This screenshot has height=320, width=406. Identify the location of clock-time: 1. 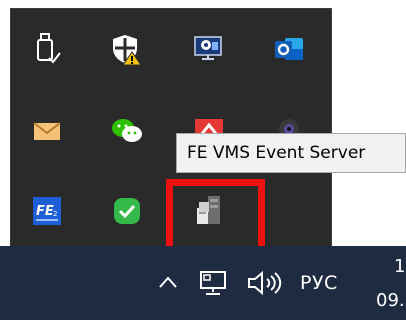
(399, 267).